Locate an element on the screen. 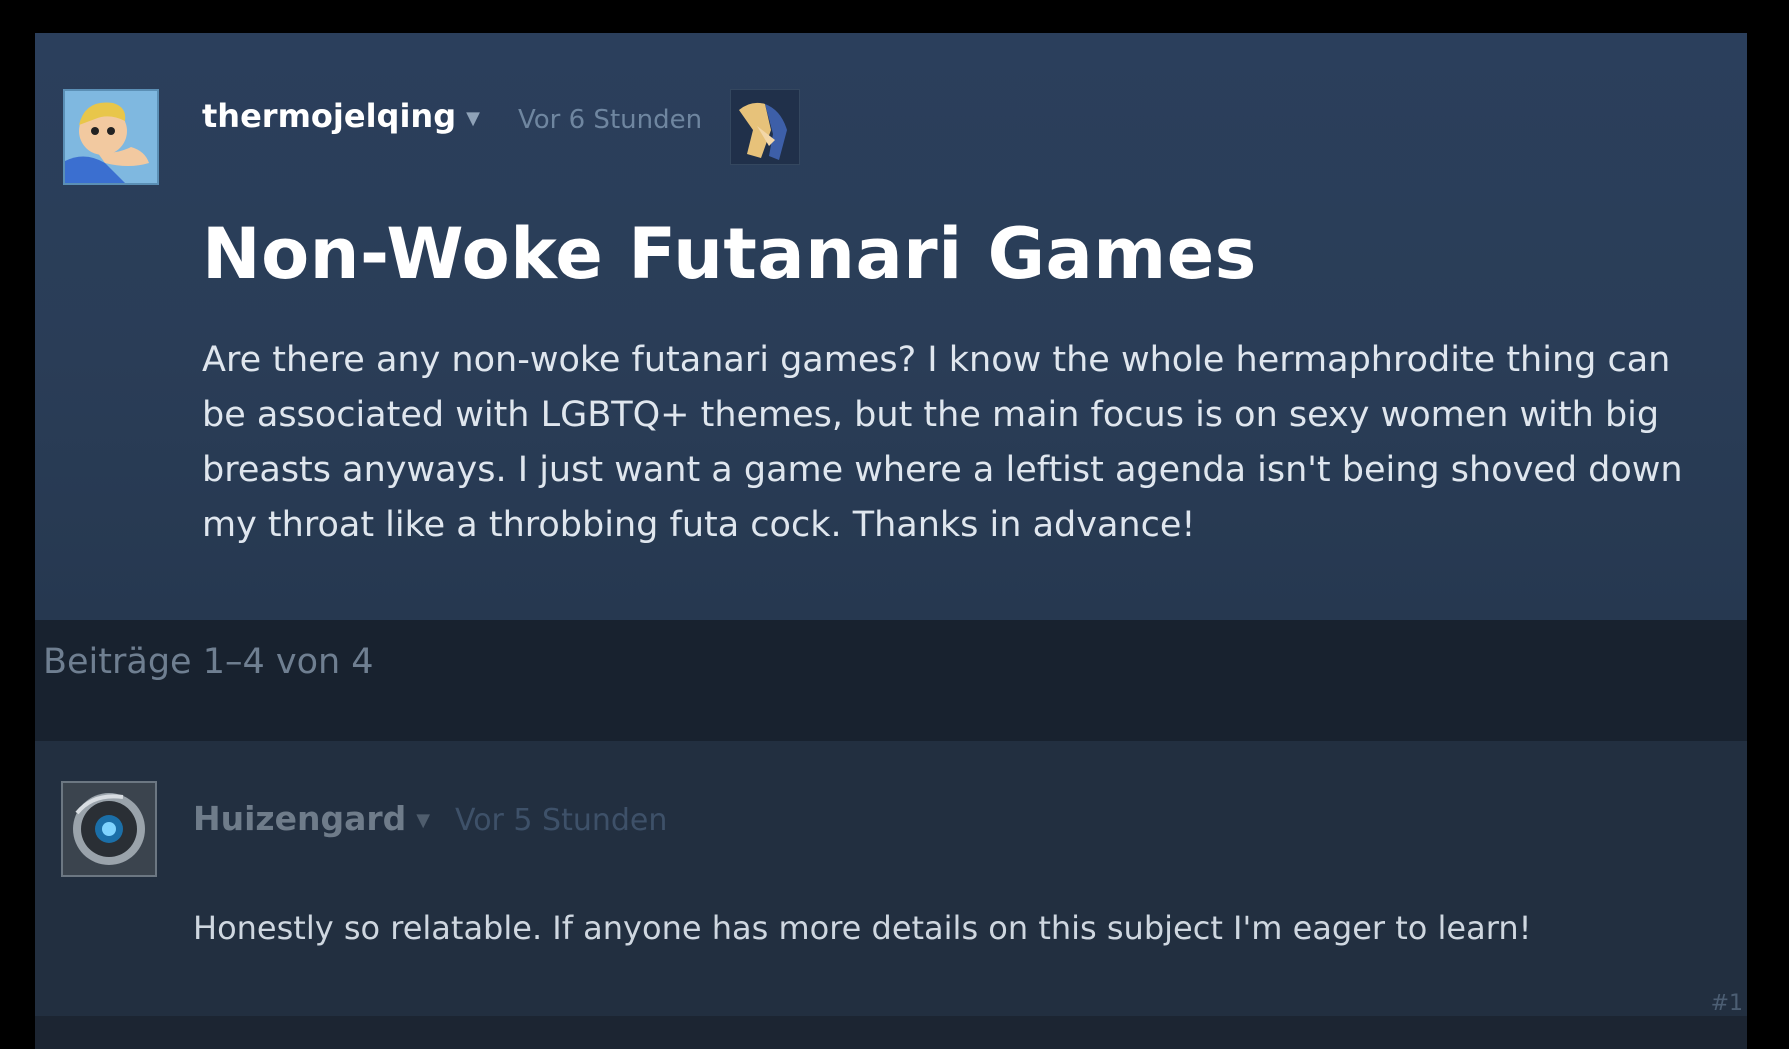 This screenshot has height=1049, width=1789. award-figure-icon is located at coordinates (765, 127).